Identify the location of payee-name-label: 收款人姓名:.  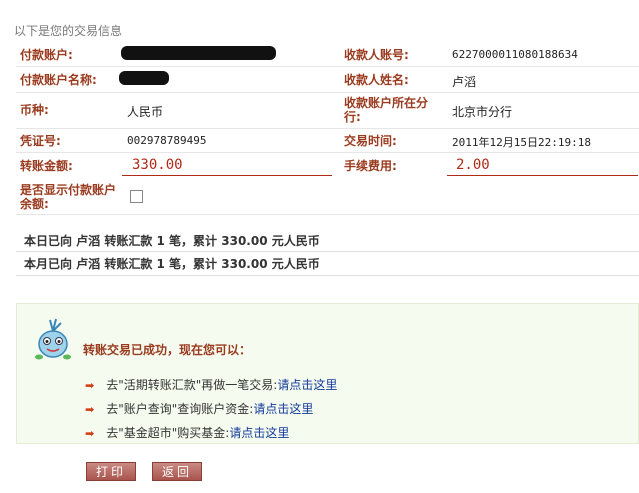
(376, 80).